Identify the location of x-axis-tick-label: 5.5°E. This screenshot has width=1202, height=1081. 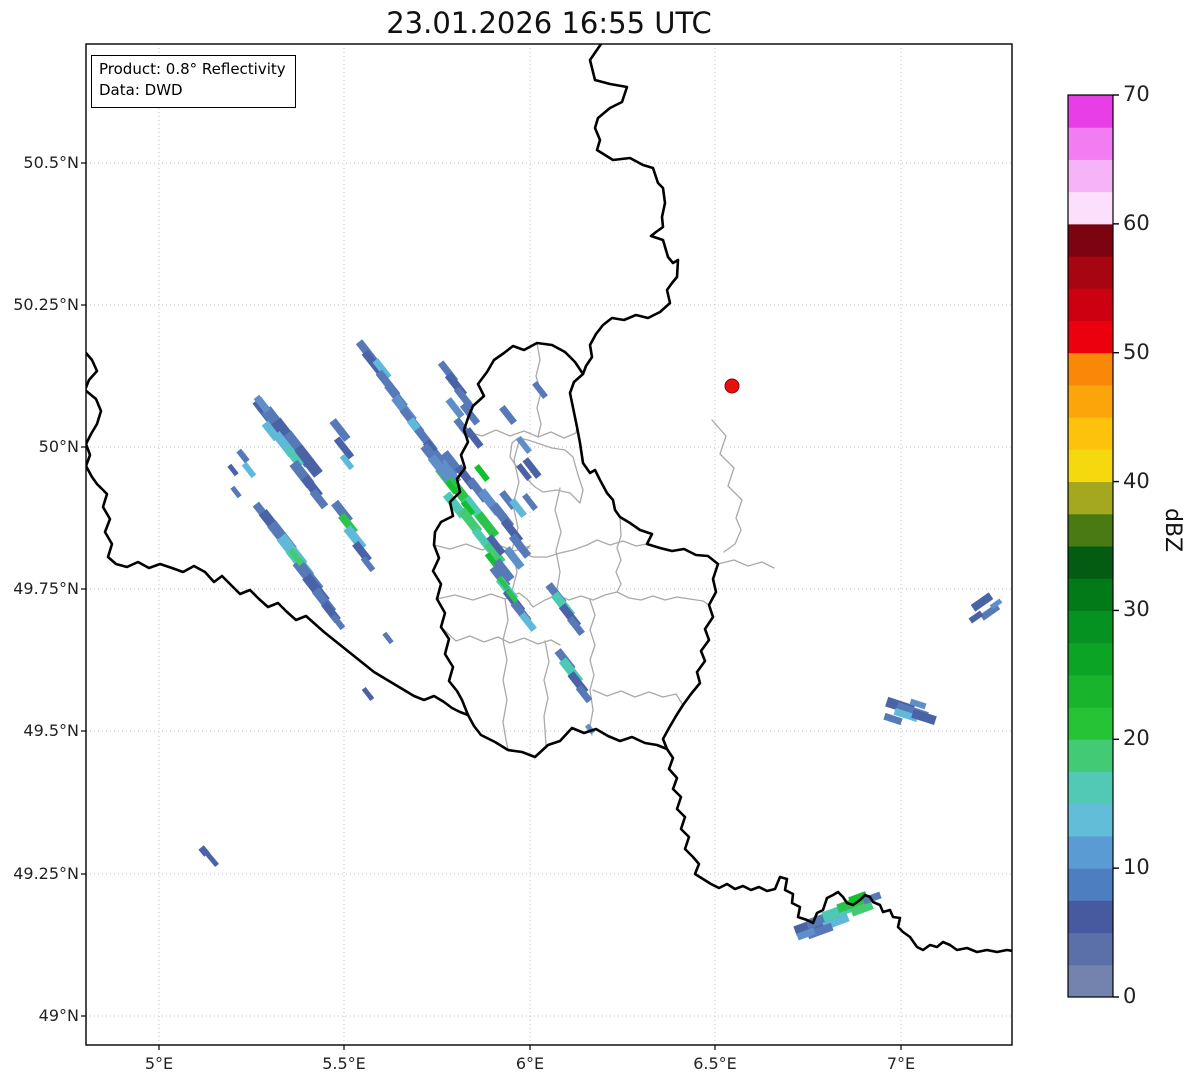
(344, 1063).